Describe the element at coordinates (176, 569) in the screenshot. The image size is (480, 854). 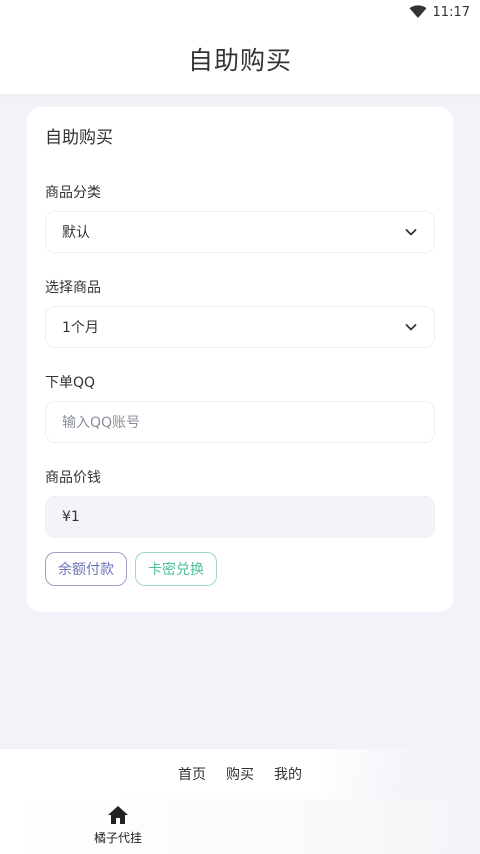
I see `card-key-redeem-button: 卡密兑换` at that location.